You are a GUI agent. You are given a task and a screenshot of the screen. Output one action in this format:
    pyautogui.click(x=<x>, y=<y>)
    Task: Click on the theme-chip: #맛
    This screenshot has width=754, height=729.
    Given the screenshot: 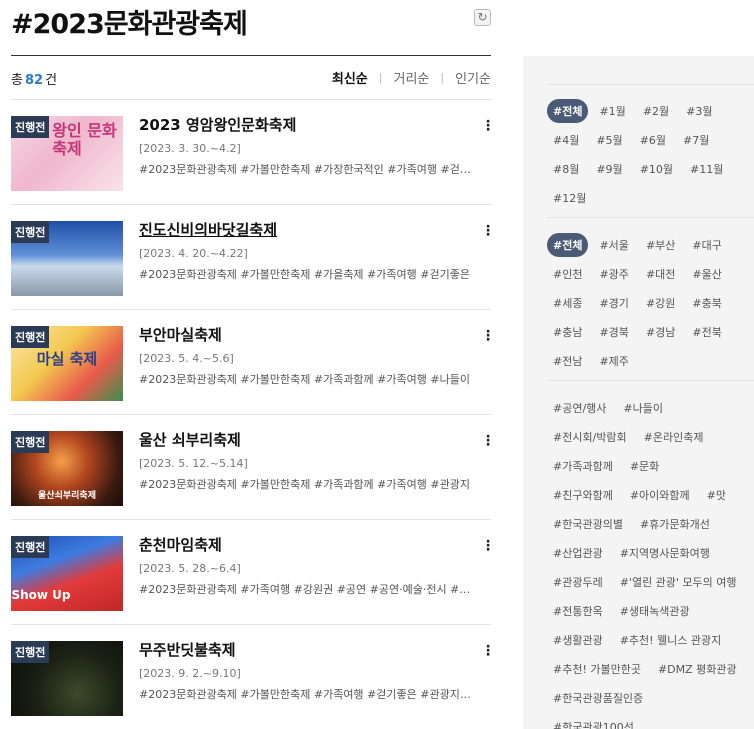 What is the action you would take?
    pyautogui.click(x=716, y=495)
    